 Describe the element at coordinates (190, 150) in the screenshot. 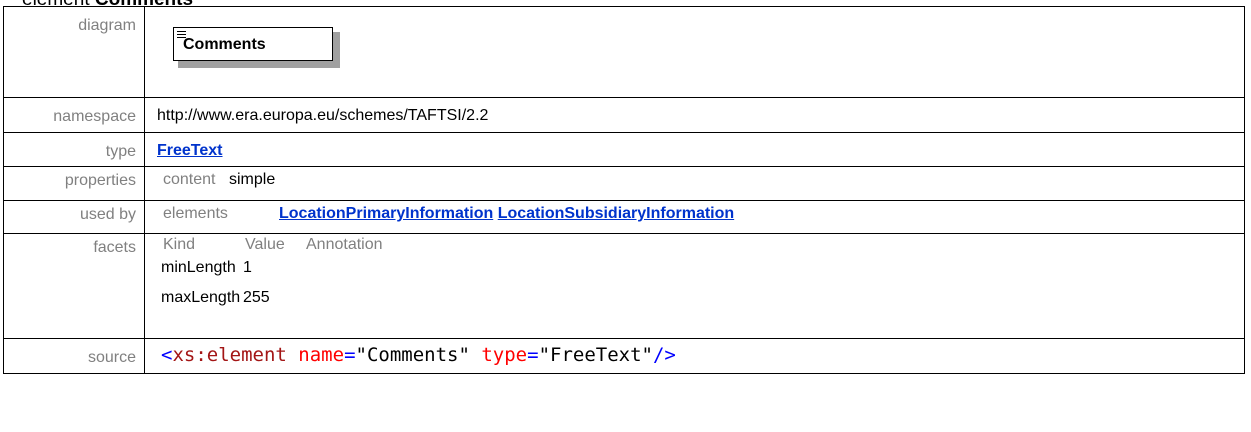

I see `type-link: FreeText` at that location.